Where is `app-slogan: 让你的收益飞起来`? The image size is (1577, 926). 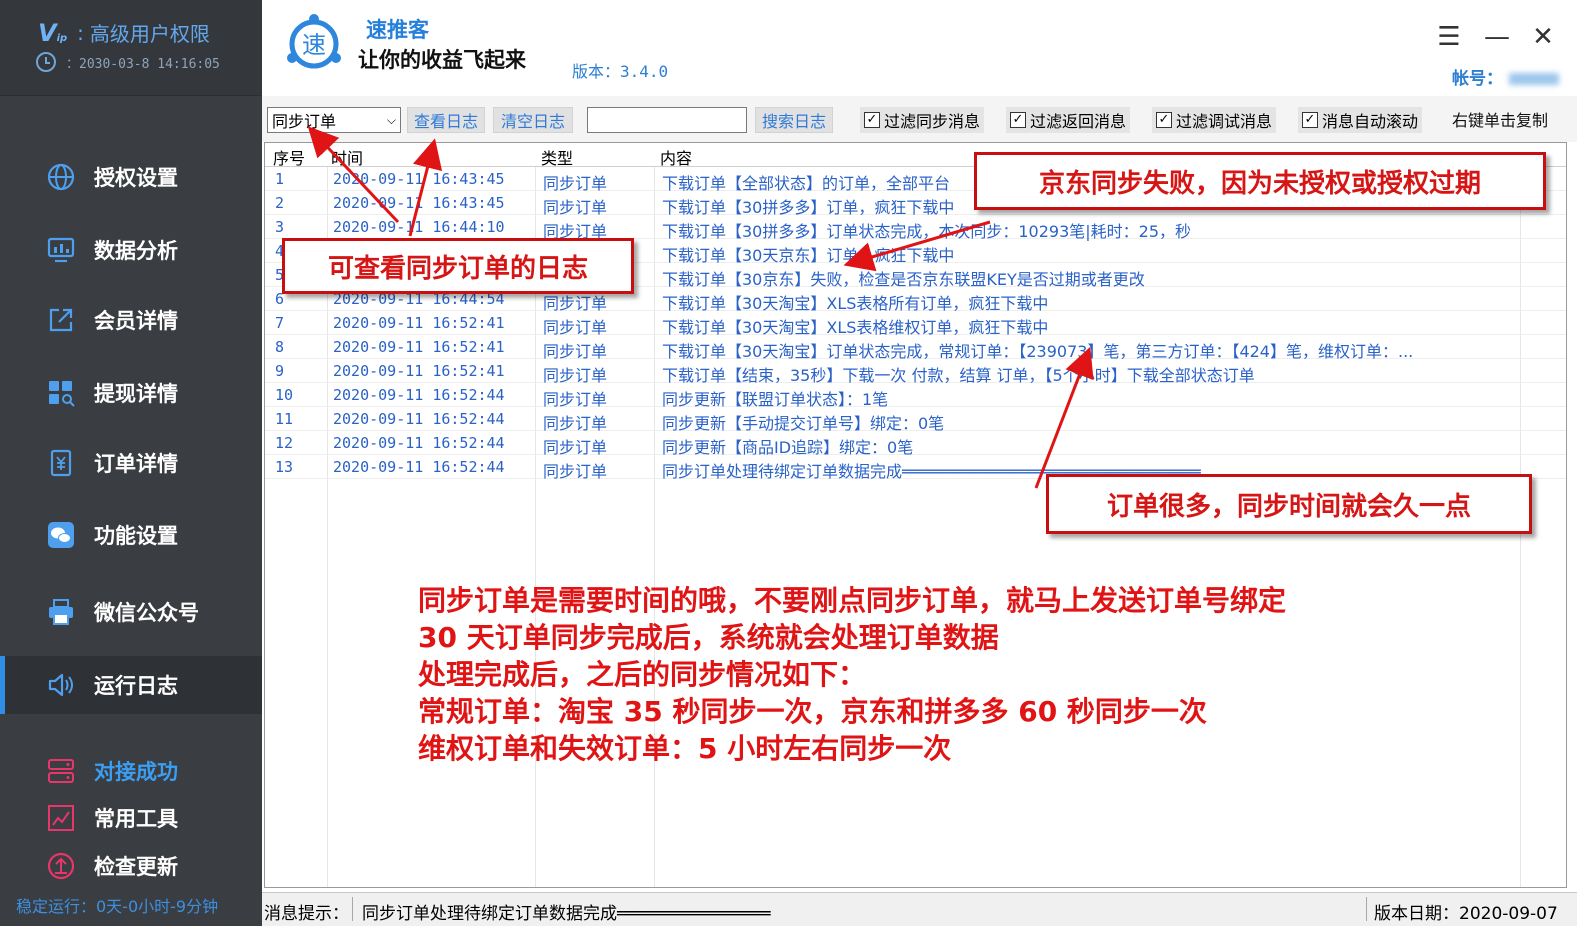
app-slogan: 让你的收益飞起来 is located at coordinates (442, 60).